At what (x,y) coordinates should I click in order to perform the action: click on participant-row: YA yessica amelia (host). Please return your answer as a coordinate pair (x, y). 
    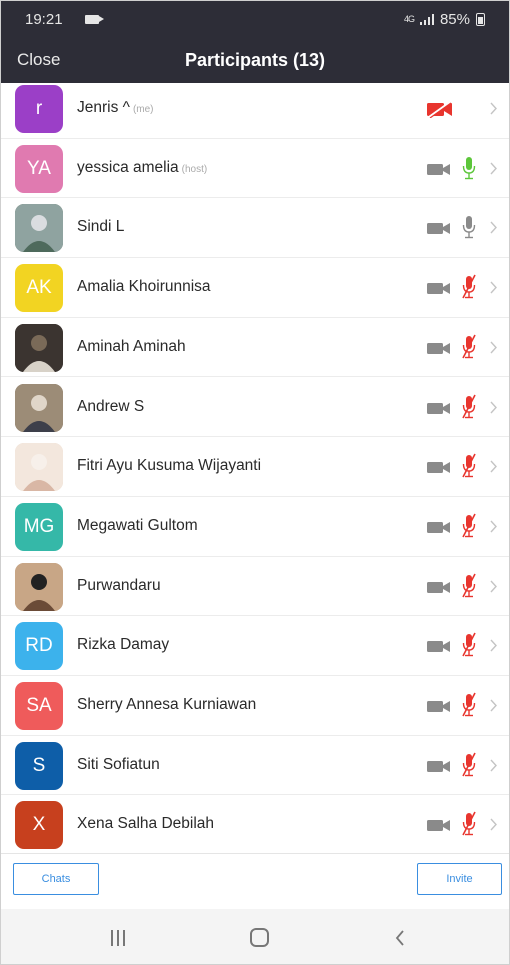
    Looking at the image, I should click on (255, 169).